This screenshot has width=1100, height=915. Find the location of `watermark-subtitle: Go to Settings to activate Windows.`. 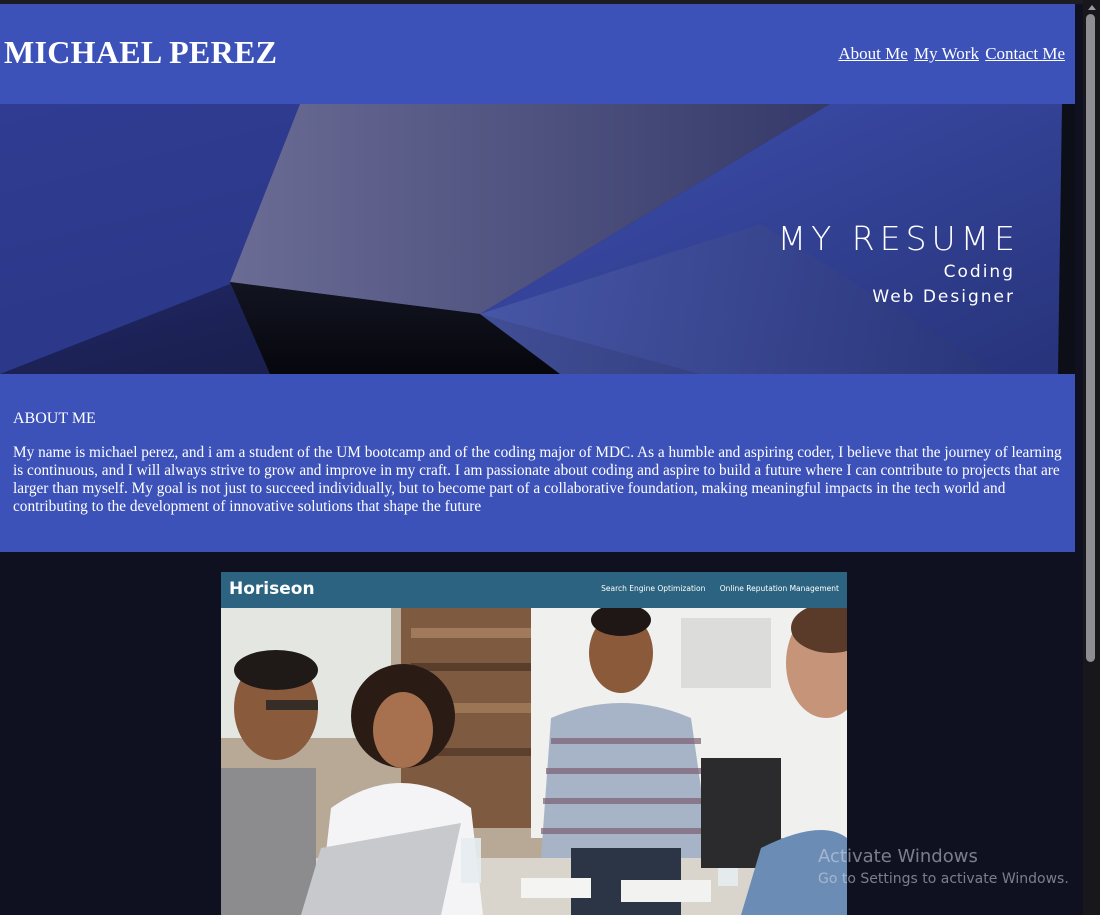

watermark-subtitle: Go to Settings to activate Windows. is located at coordinates (943, 879).